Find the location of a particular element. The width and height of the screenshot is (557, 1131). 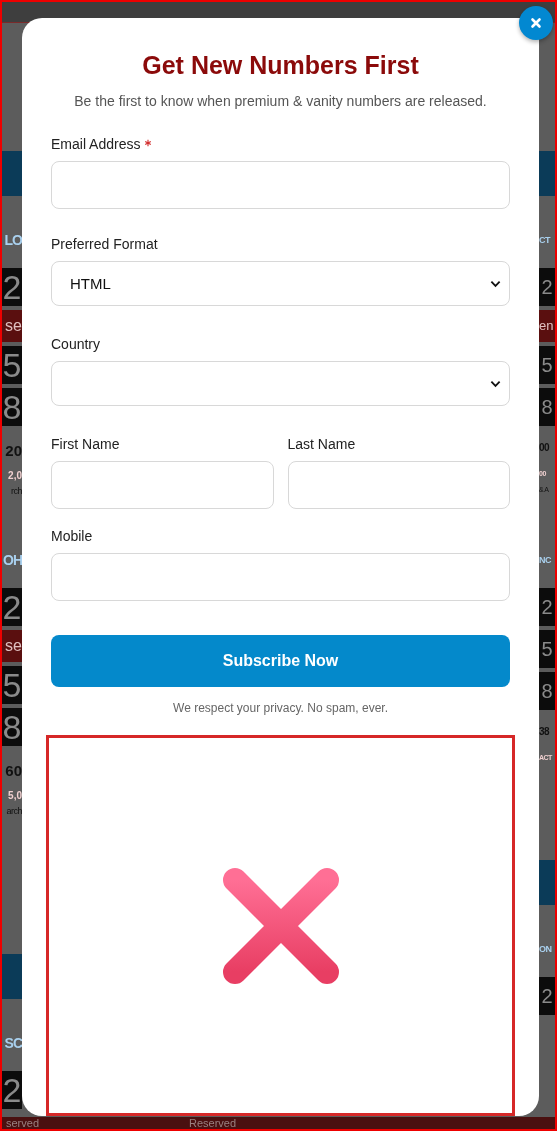

privacy-note: We respect your privacy. No spam, ever. is located at coordinates (280, 708).